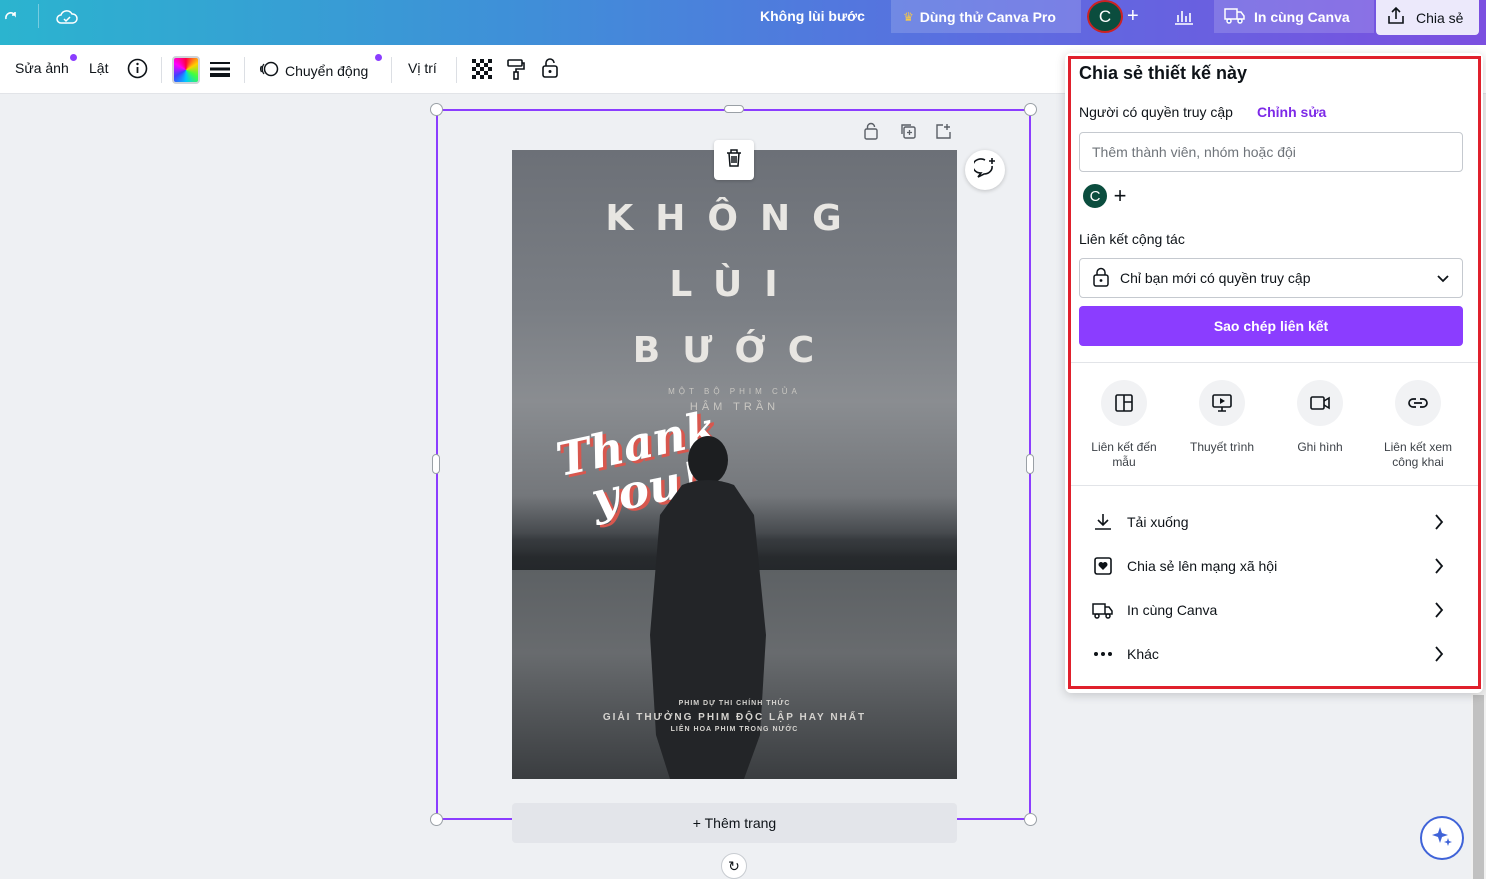 This screenshot has height=879, width=1486. I want to click on try-pro-button: ♛ Dùng thử Canva Pro, so click(986, 16).